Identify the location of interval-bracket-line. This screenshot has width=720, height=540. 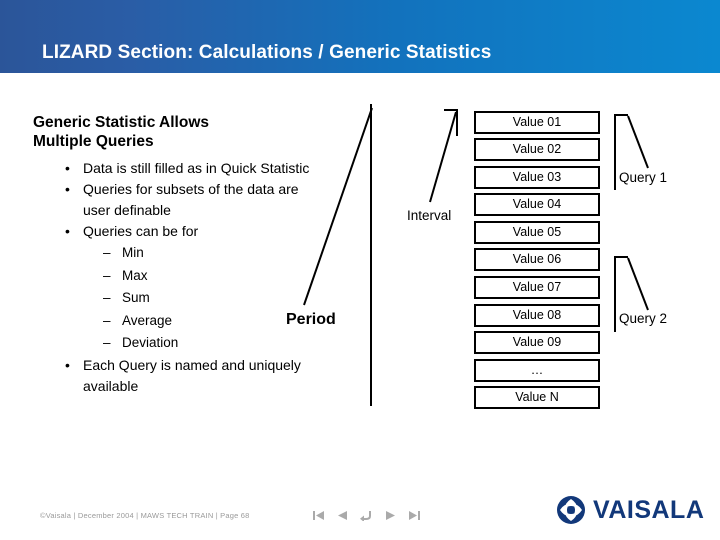
(457, 122).